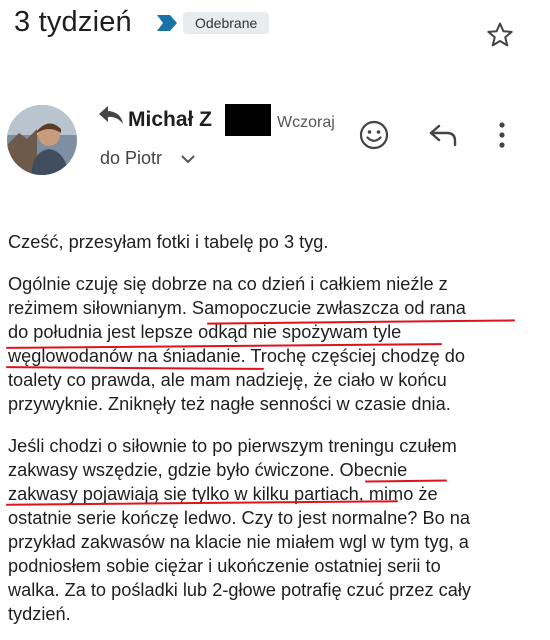 Image resolution: width=550 pixels, height=640 pixels. Describe the element at coordinates (111, 115) in the screenshot. I see `reply-arrow-icon` at that location.